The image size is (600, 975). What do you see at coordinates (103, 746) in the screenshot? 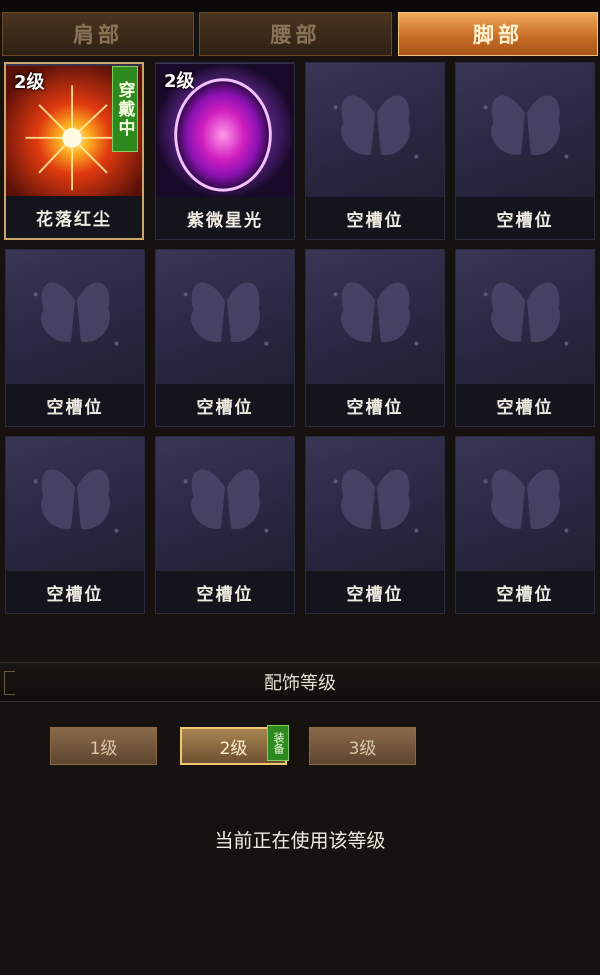
I see `level-1-button: 1级` at bounding box center [103, 746].